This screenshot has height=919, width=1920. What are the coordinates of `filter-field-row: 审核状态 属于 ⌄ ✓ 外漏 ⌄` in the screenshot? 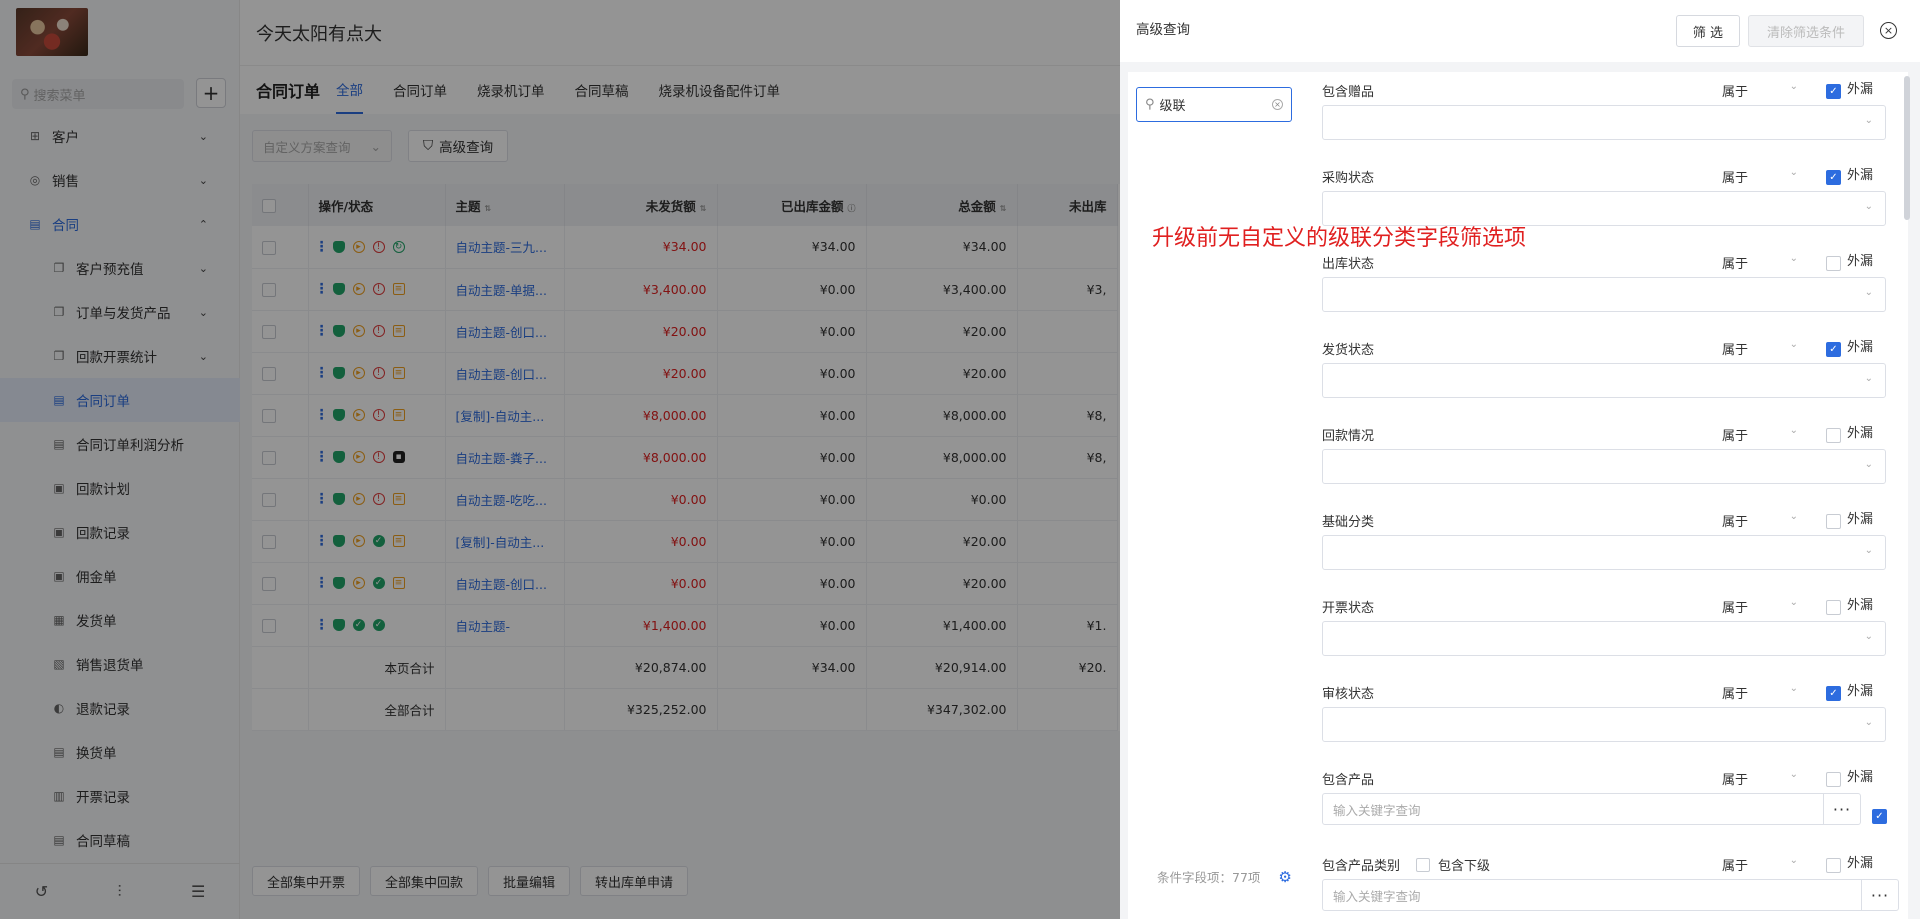 It's located at (1608, 717).